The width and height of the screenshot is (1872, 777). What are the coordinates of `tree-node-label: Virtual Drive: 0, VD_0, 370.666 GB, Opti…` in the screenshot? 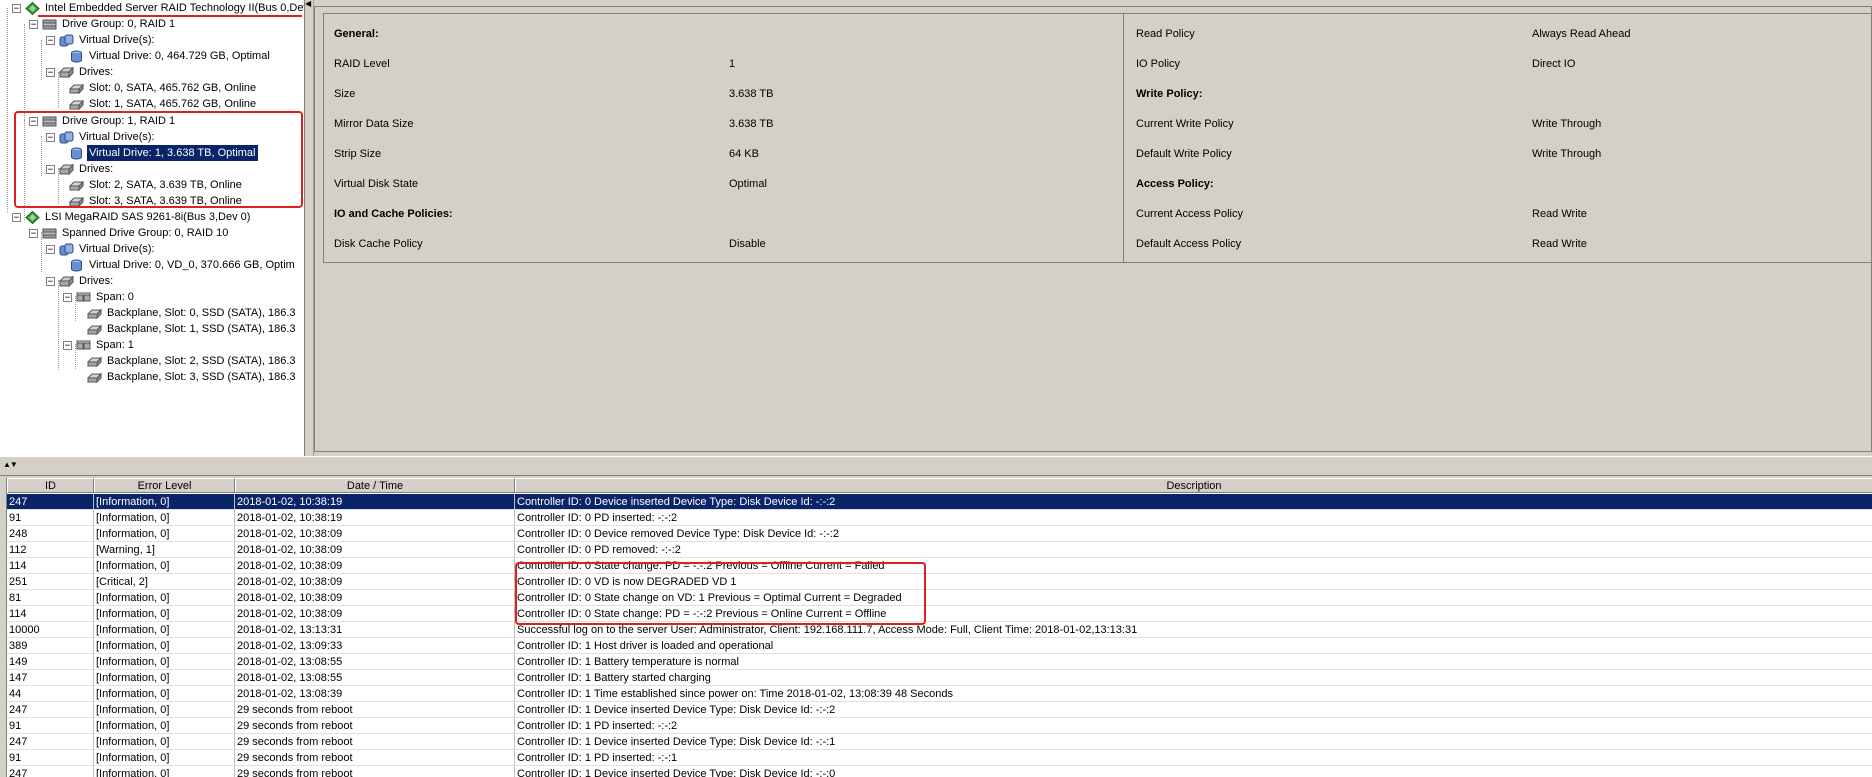 It's located at (192, 265).